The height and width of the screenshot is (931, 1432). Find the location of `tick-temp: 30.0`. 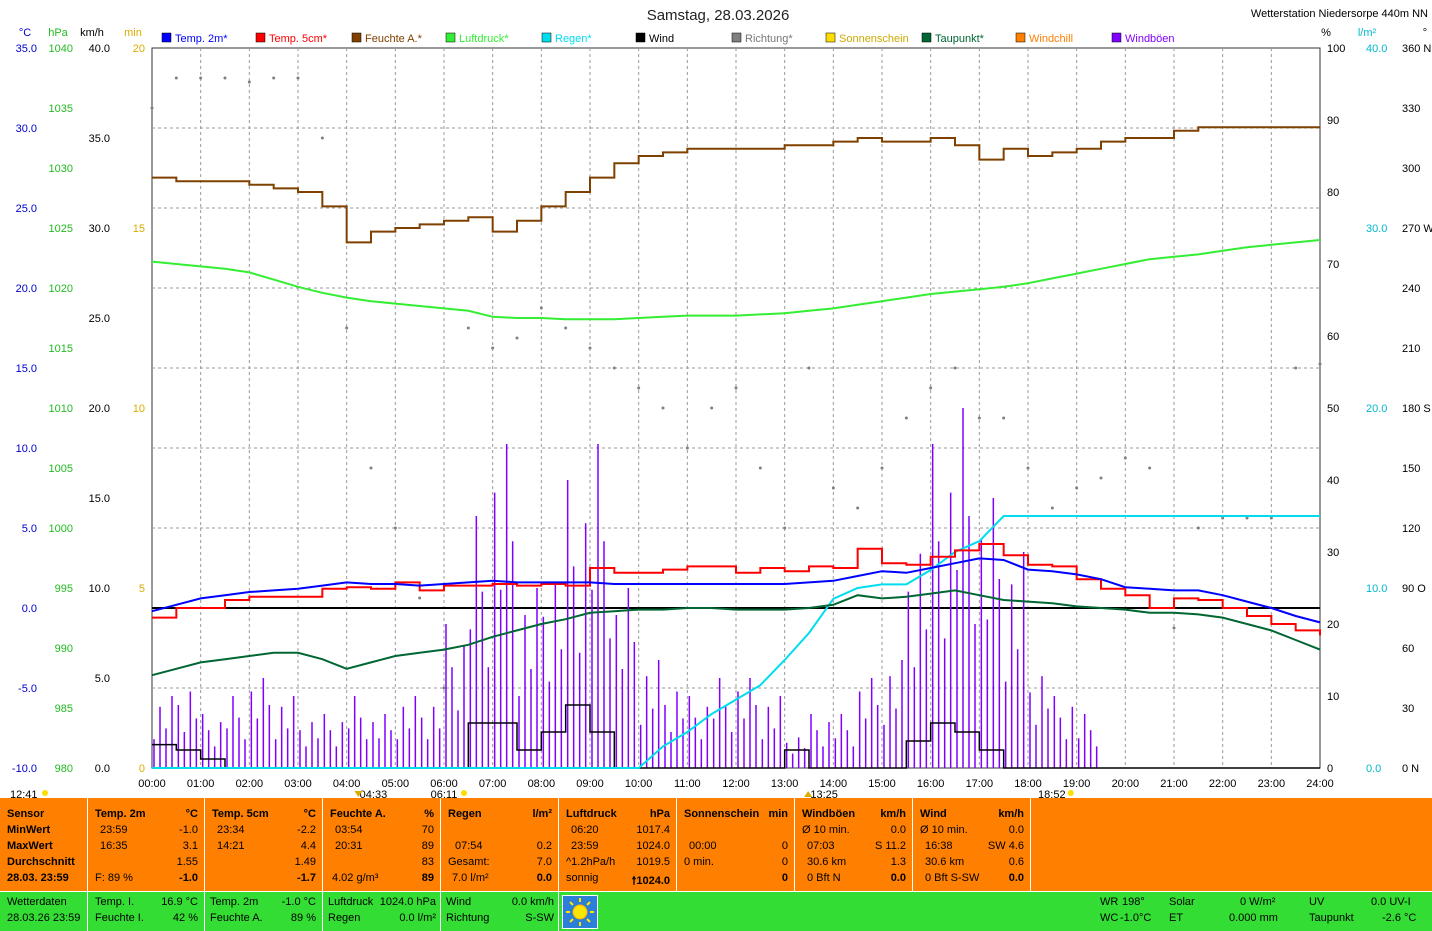

tick-temp: 30.0 is located at coordinates (26, 129).